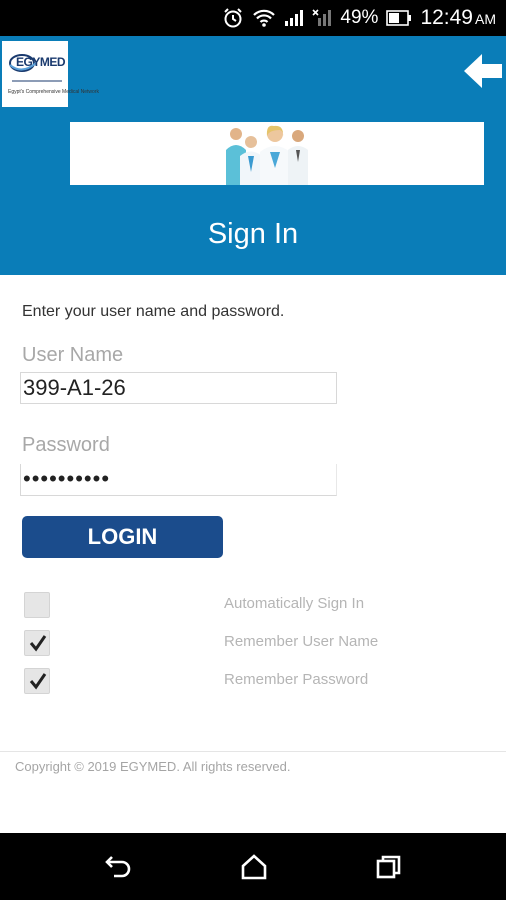 This screenshot has width=506, height=900. I want to click on password-label: Password, so click(66, 445).